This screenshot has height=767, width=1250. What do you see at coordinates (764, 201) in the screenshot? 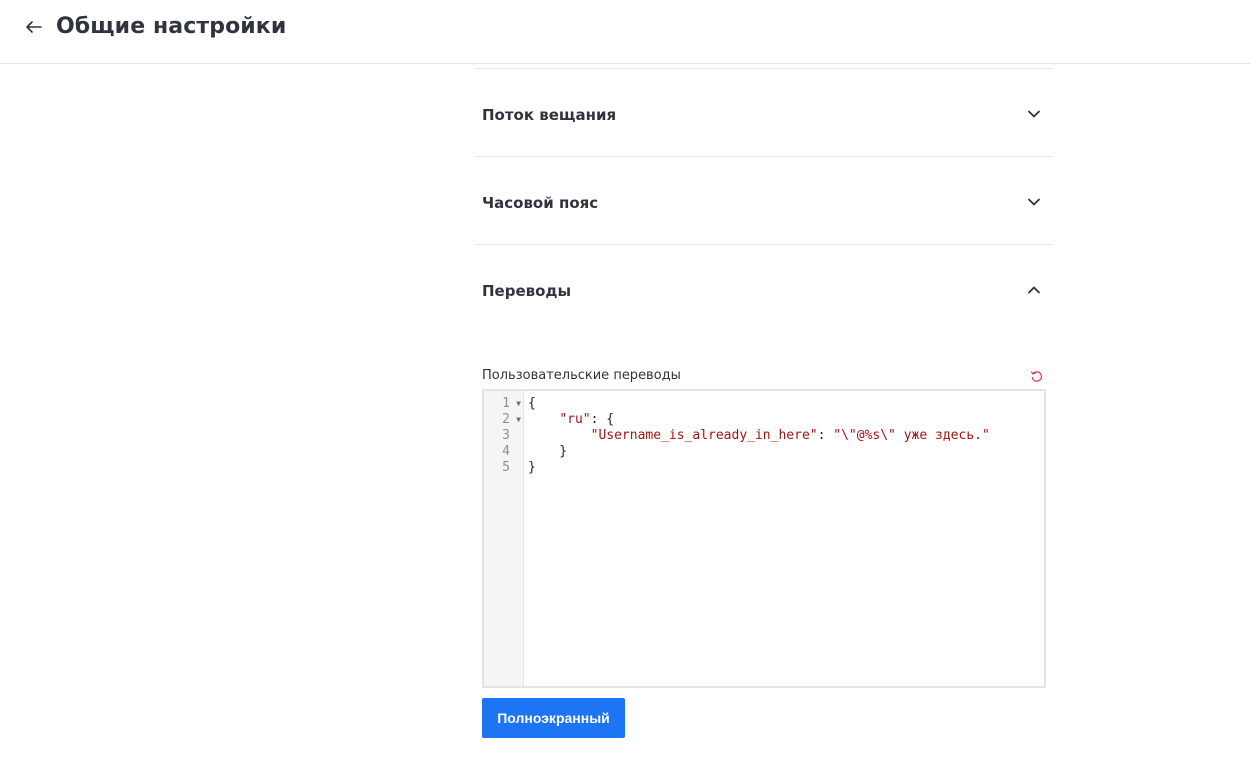
I see `section-timezone: Часовой пояс` at bounding box center [764, 201].